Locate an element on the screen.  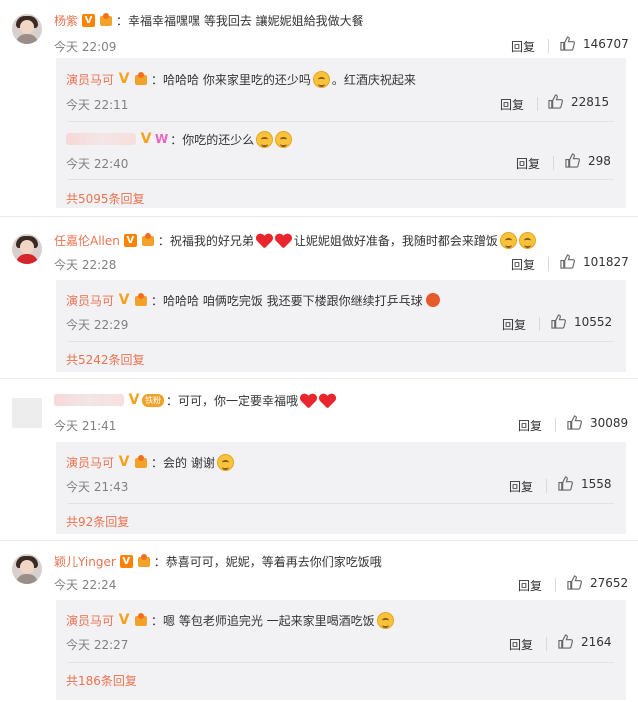
comment-time: 今天 22:28 is located at coordinates (85, 265).